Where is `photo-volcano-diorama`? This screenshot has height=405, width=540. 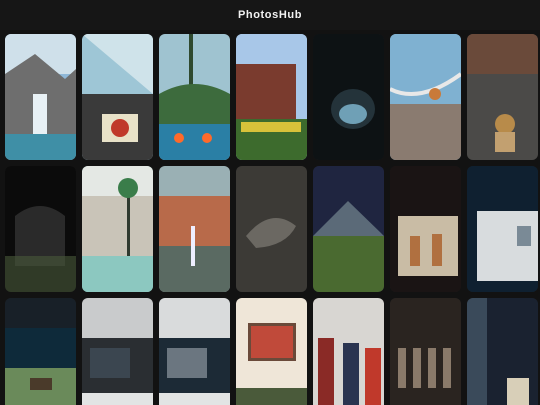
photo-volcano-diorama is located at coordinates (348, 229).